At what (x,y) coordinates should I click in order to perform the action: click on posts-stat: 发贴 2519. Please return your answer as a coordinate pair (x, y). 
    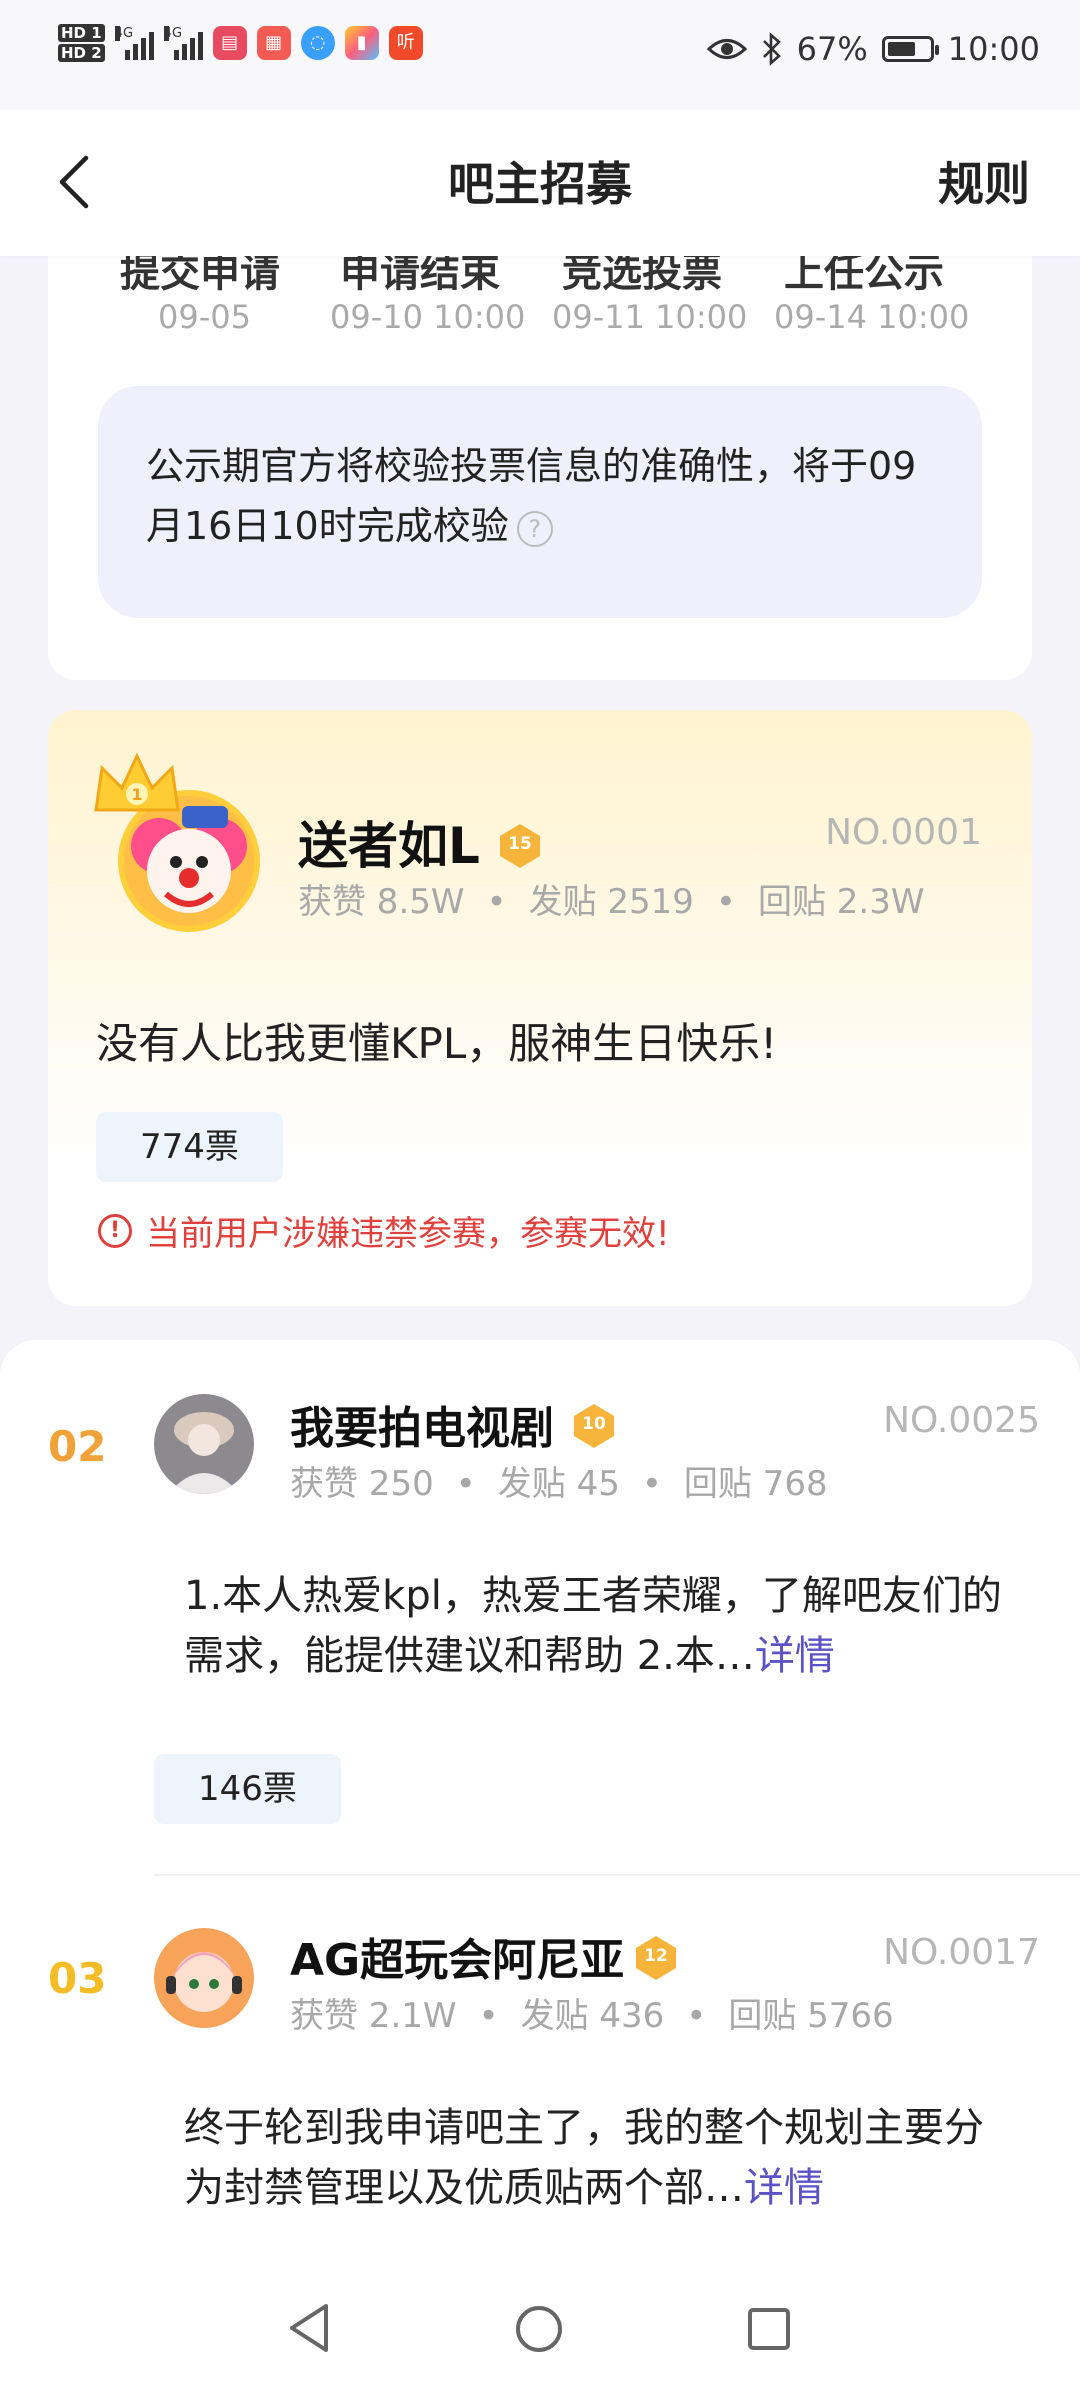
    Looking at the image, I should click on (611, 902).